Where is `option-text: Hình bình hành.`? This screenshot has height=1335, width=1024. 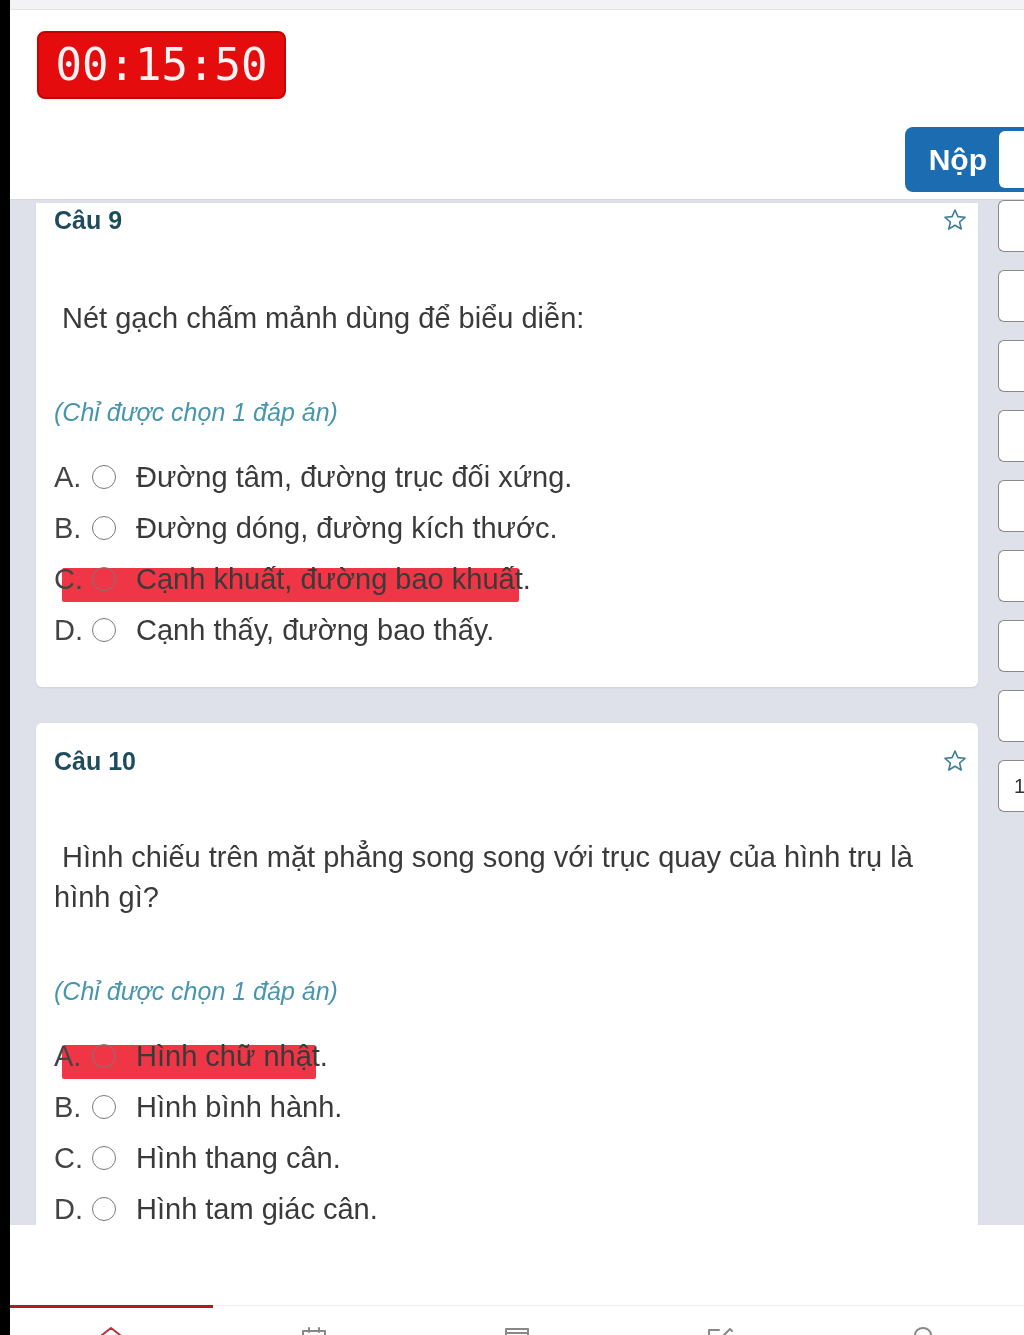
option-text: Hình bình hành. is located at coordinates (239, 1107).